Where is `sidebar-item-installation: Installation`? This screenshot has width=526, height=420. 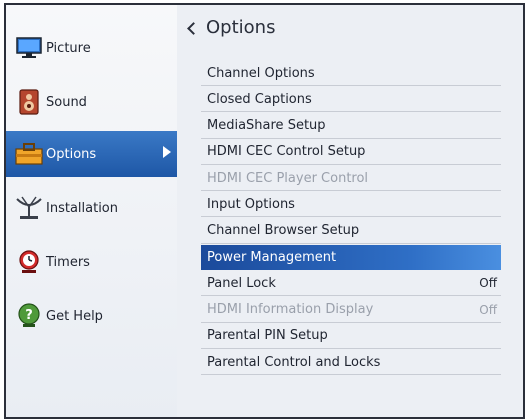
sidebar-item-installation: Installation is located at coordinates (91, 208).